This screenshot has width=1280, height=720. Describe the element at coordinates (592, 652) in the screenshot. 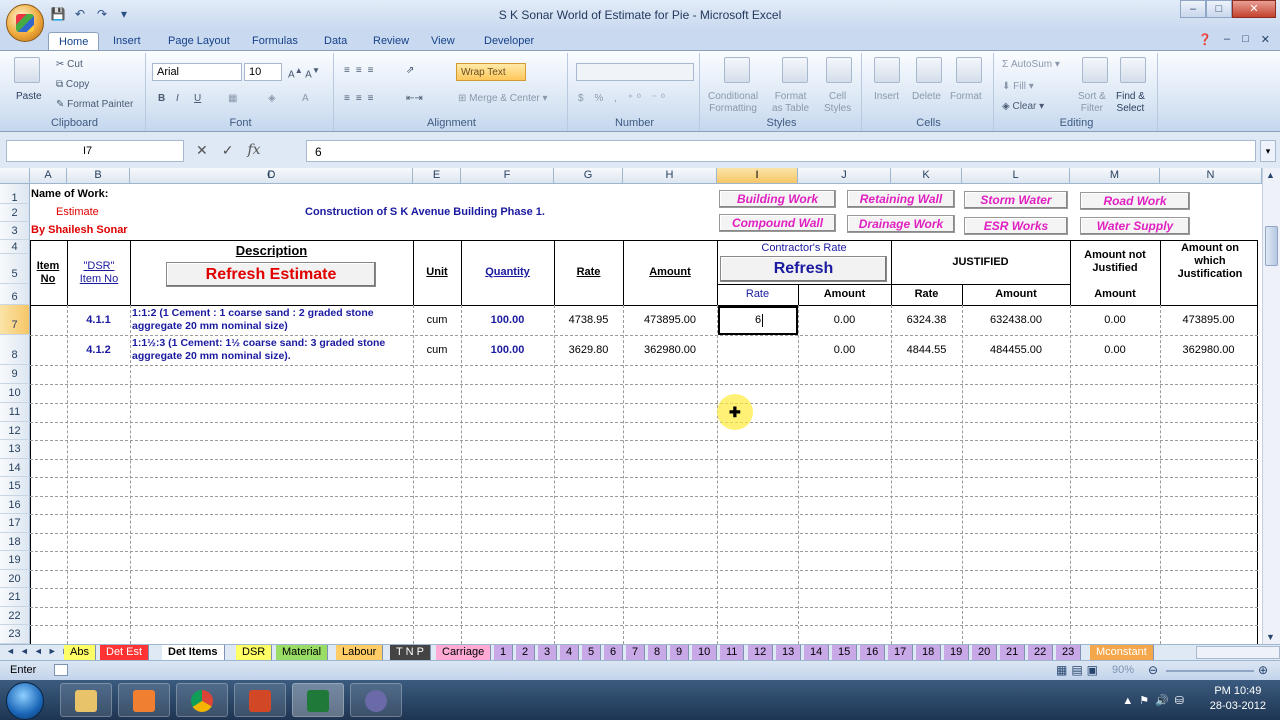

I see `sheet-tab-numbered: 5` at that location.